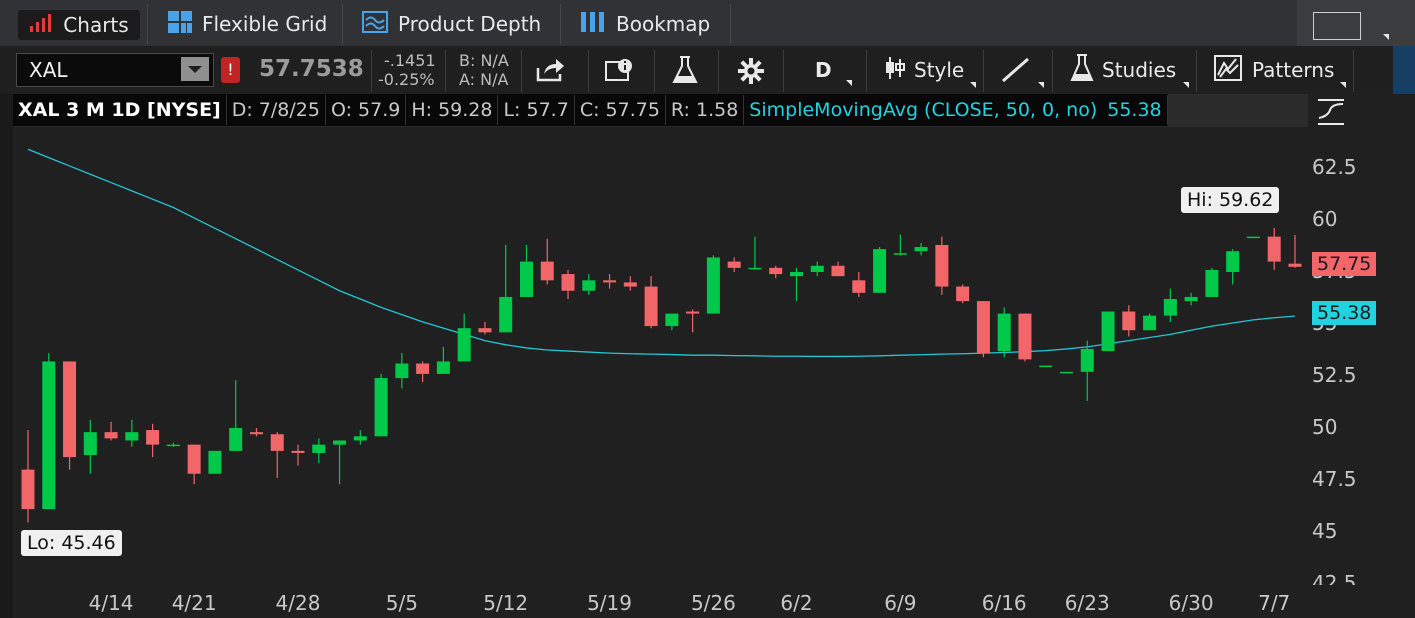 The image size is (1415, 618). Describe the element at coordinates (1139, 70) in the screenshot. I see `studies-menu-label: Studies` at that location.